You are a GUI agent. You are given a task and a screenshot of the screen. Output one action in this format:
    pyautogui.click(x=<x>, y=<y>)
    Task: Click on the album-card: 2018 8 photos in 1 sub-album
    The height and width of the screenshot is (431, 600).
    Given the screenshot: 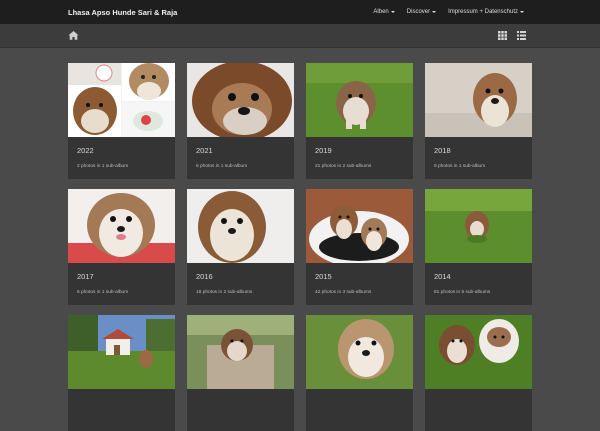 What is the action you would take?
    pyautogui.click(x=478, y=121)
    